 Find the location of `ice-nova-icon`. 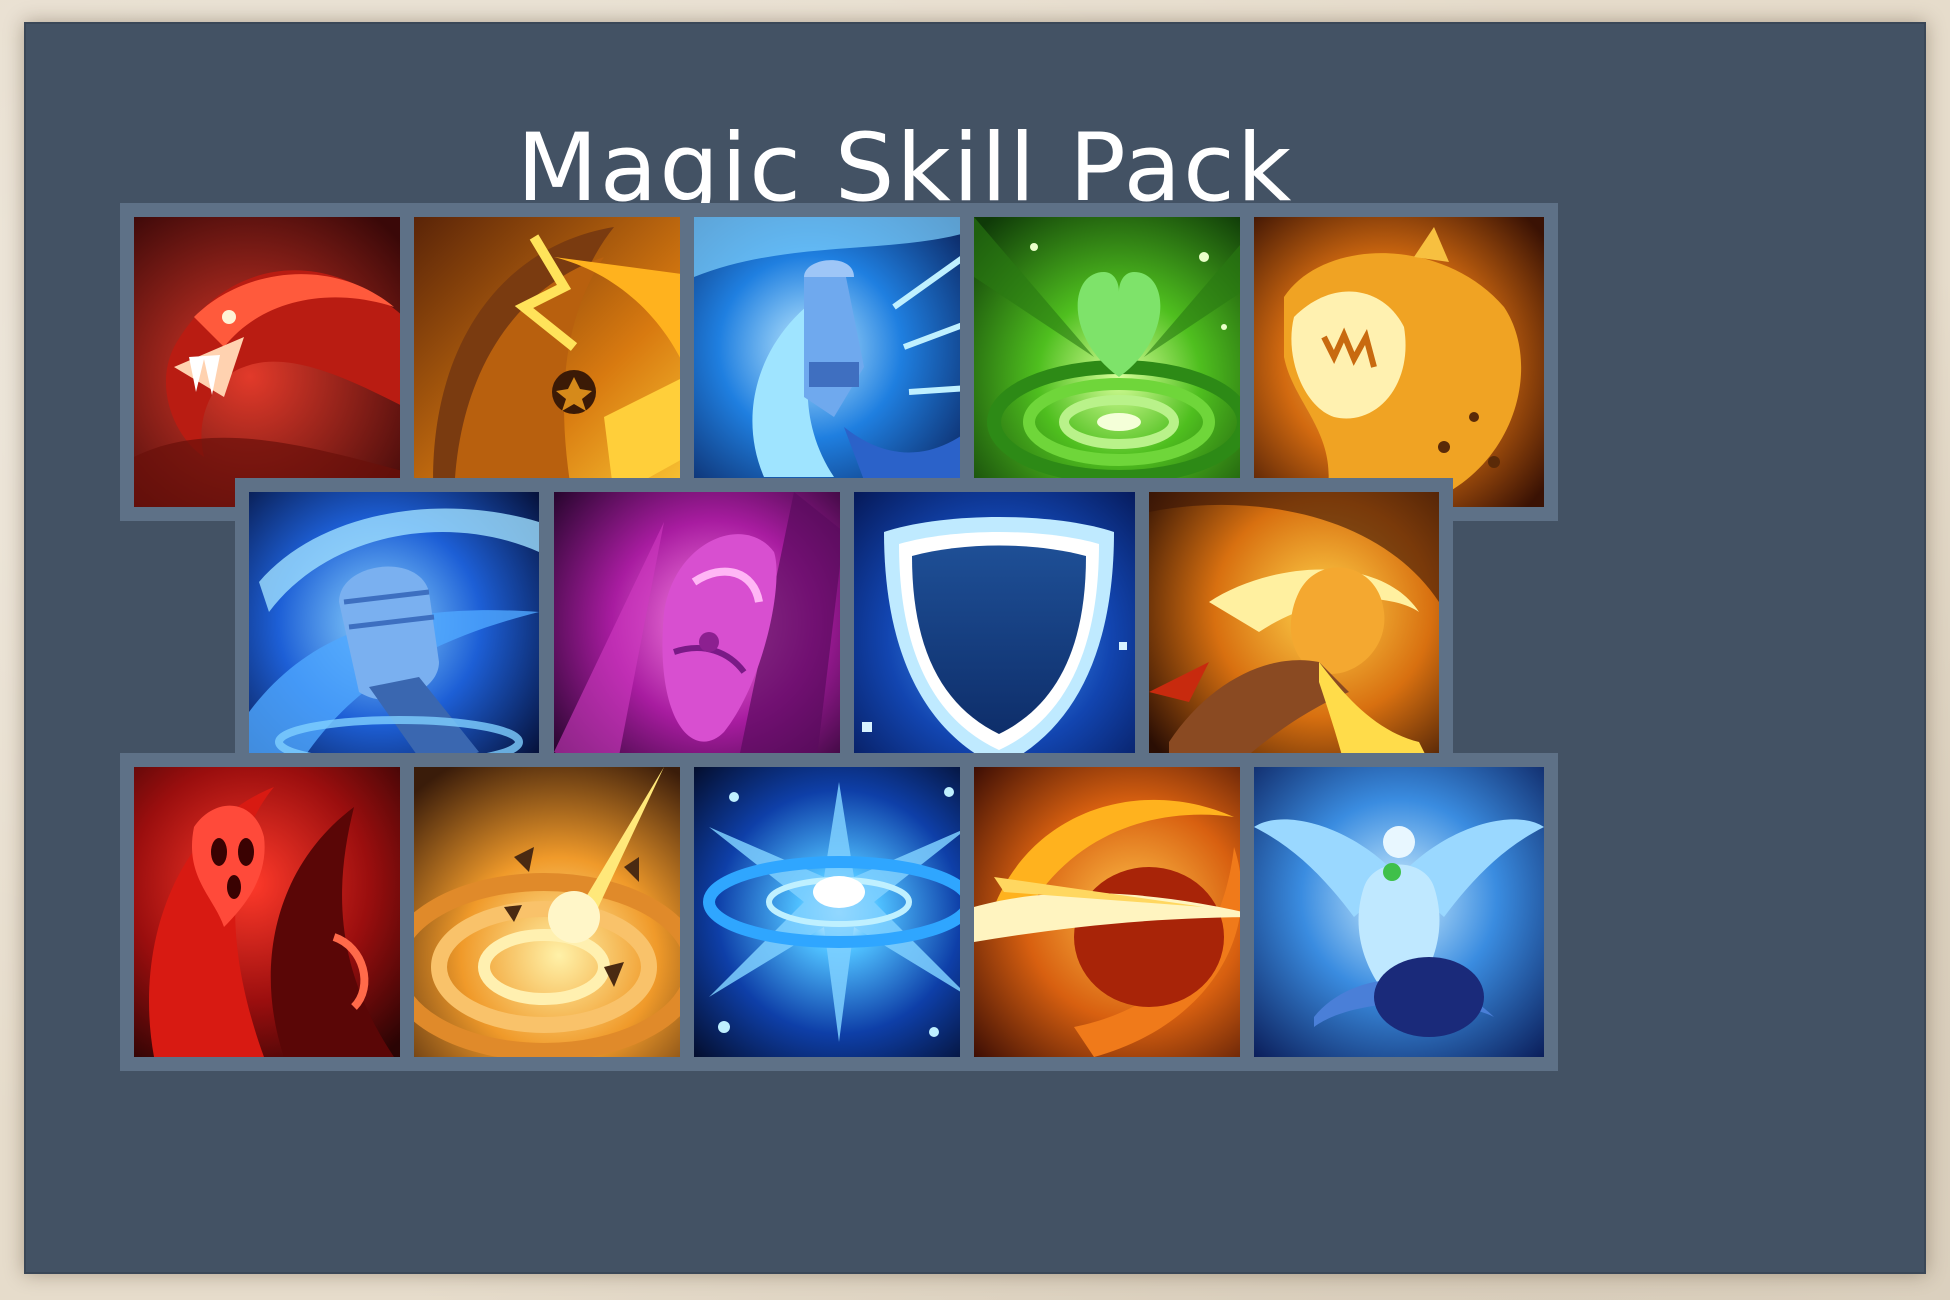

ice-nova-icon is located at coordinates (839, 912).